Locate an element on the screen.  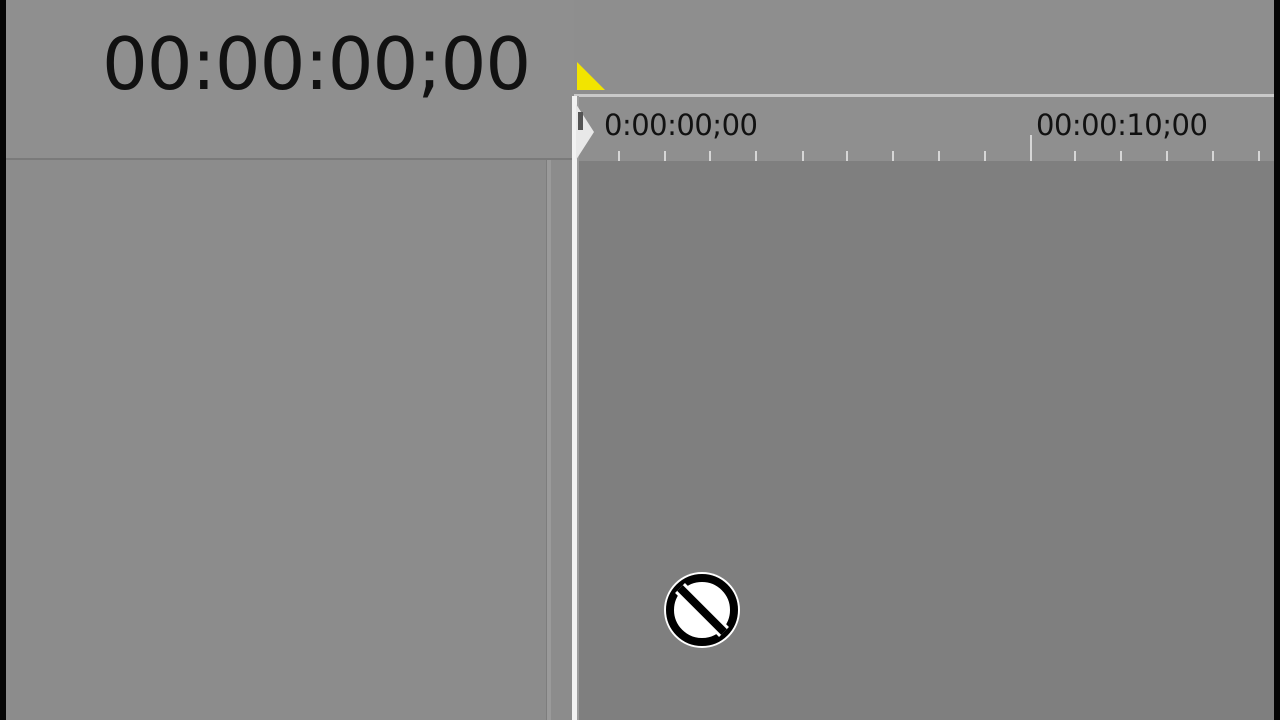
ruler-tick-major is located at coordinates (1031, 148).